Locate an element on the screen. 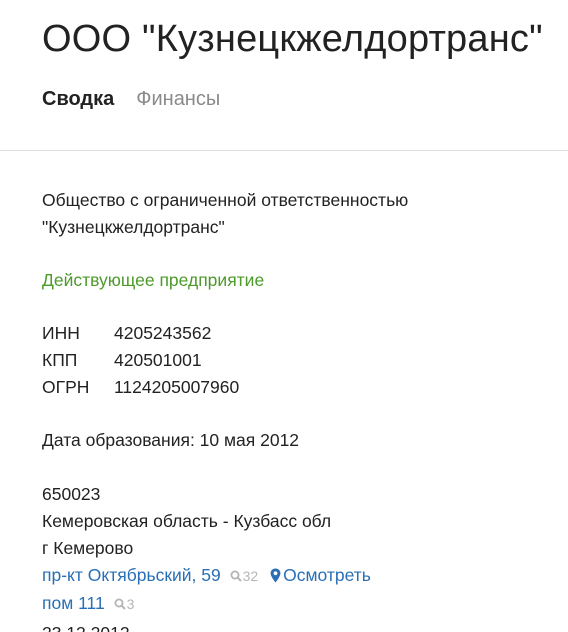  inn-value: 4205243562 is located at coordinates (163, 333).